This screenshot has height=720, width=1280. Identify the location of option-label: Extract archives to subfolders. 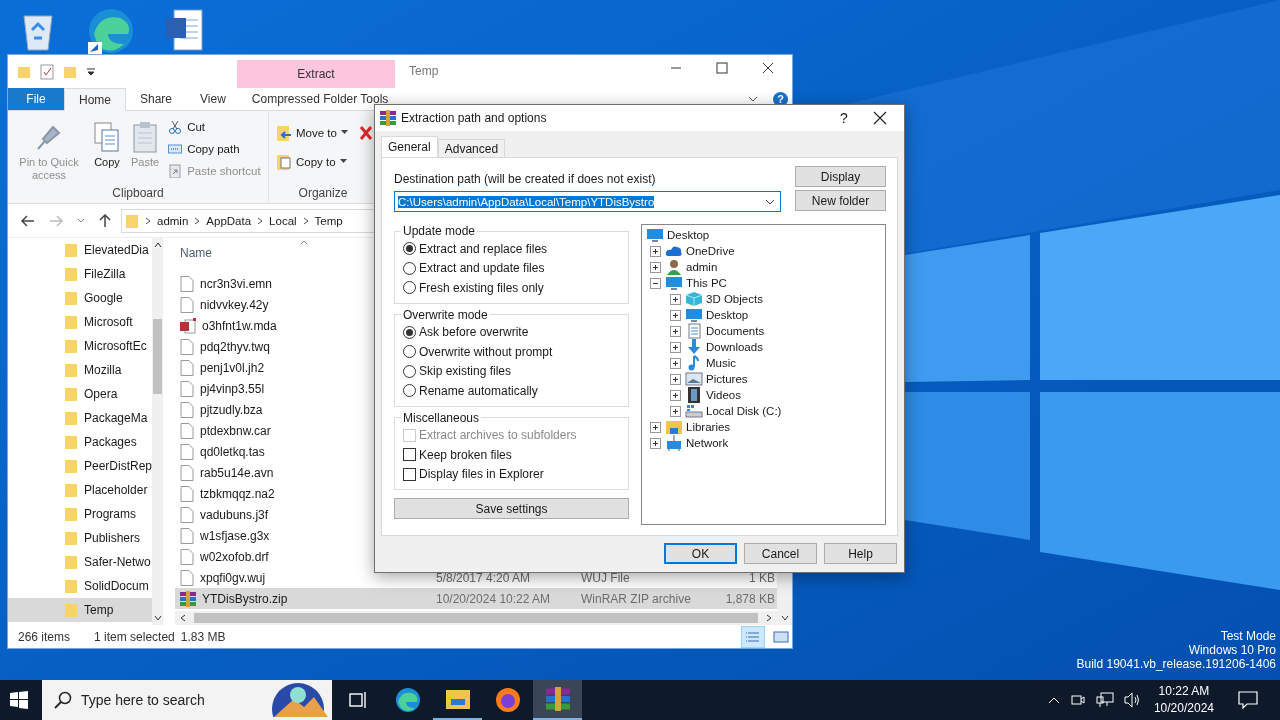
(498, 435).